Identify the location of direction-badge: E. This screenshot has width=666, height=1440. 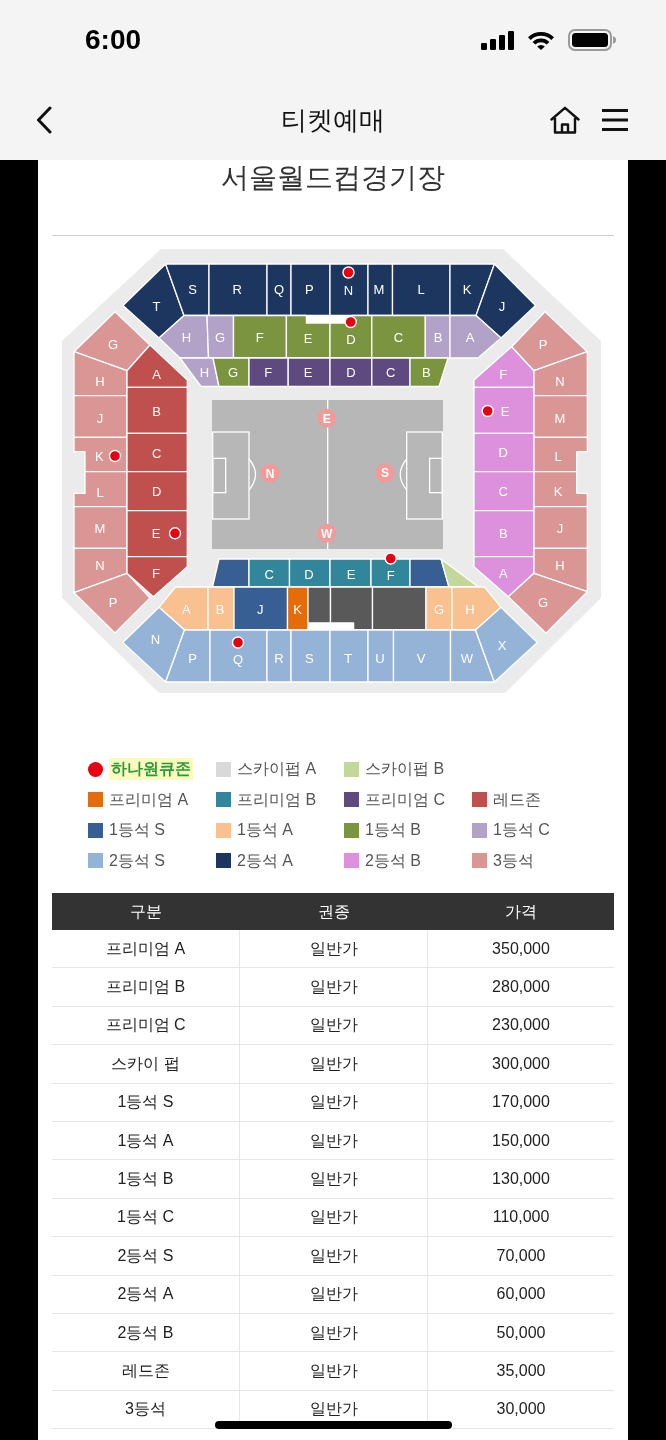
(327, 418).